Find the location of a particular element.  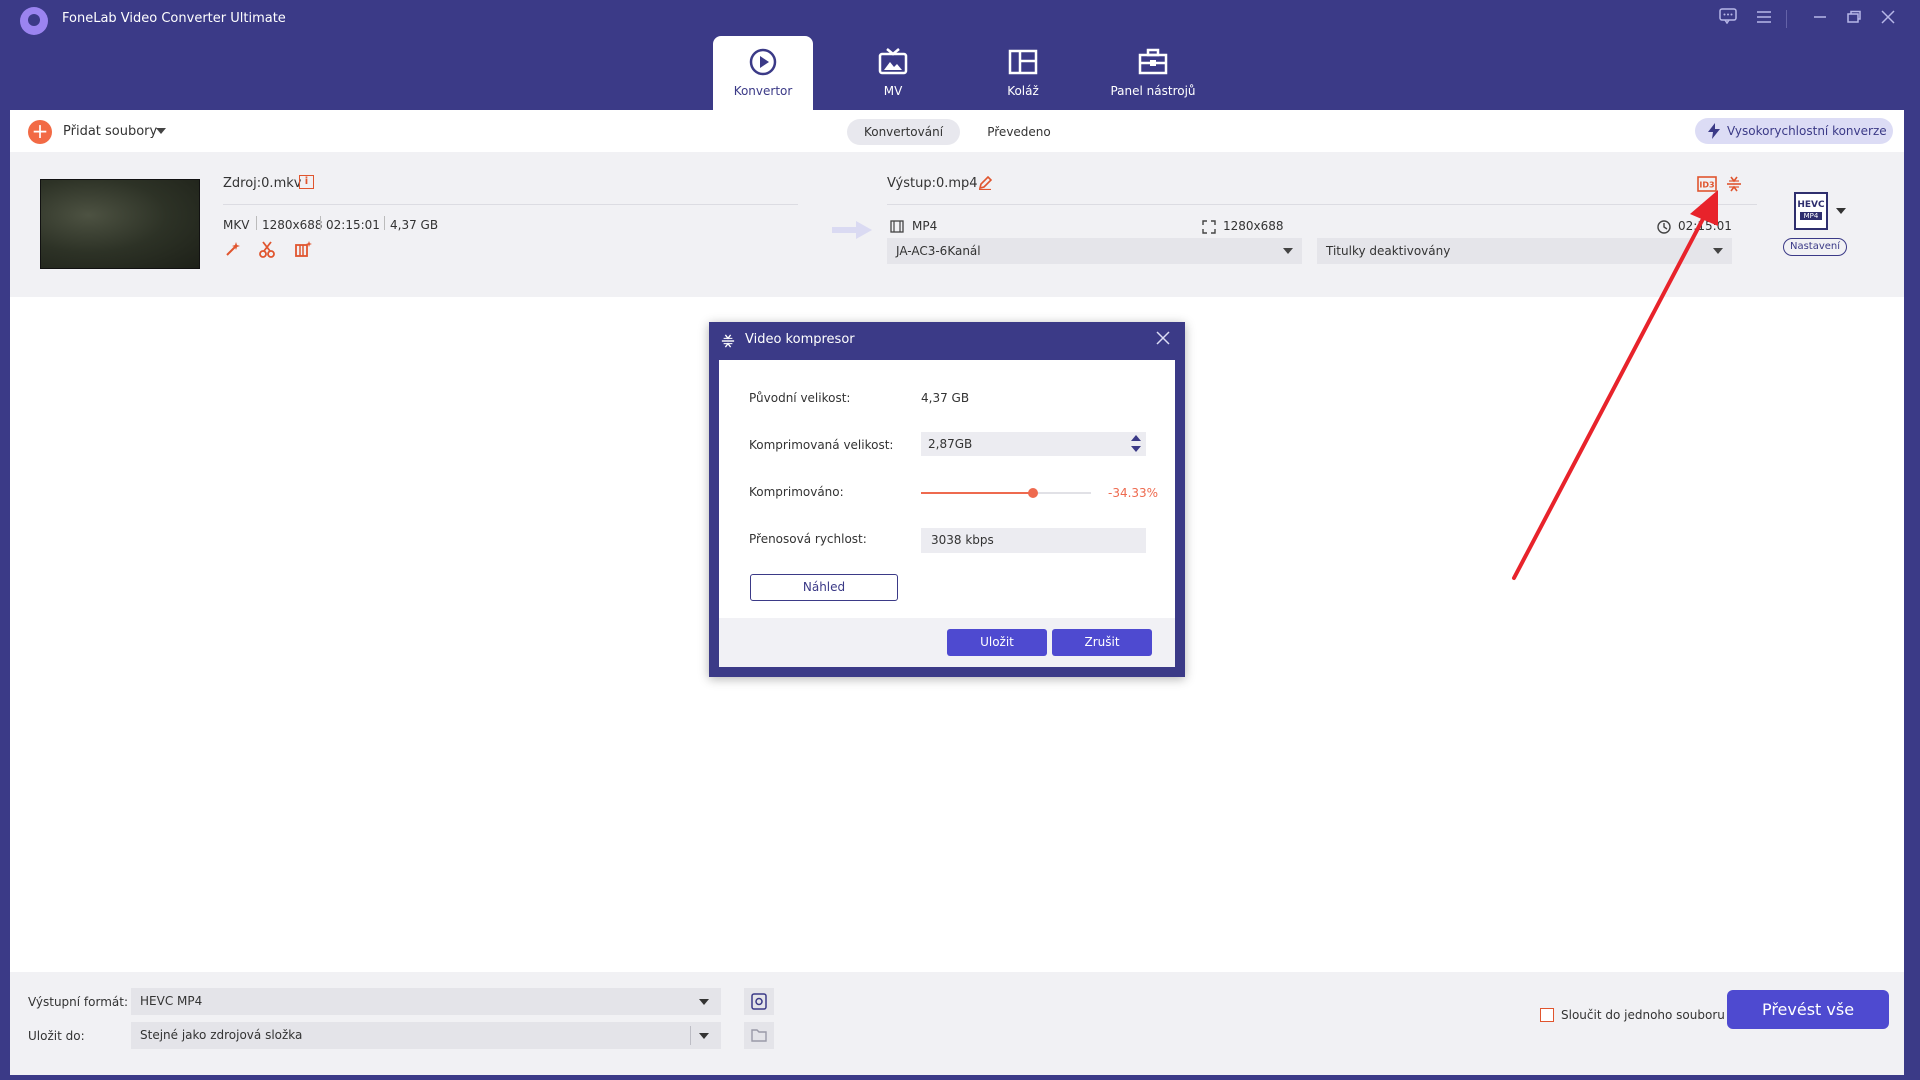

decrement-icon is located at coordinates (1136, 449).